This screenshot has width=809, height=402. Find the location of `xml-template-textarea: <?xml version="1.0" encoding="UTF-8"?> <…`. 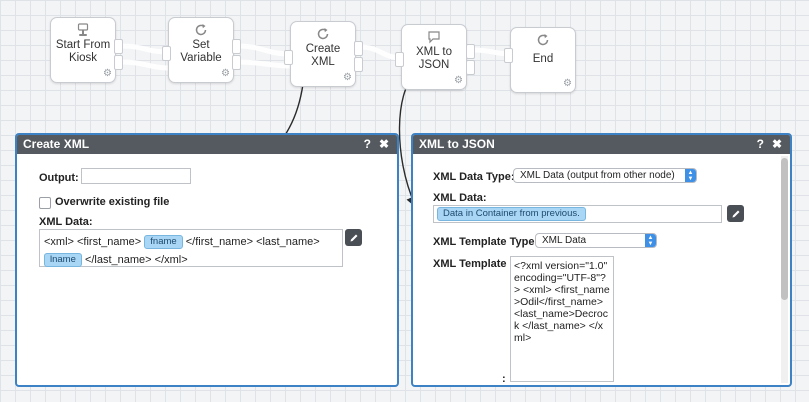

xml-template-textarea: <?xml version="1.0" encoding="UTF-8"?> <… is located at coordinates (562, 319).